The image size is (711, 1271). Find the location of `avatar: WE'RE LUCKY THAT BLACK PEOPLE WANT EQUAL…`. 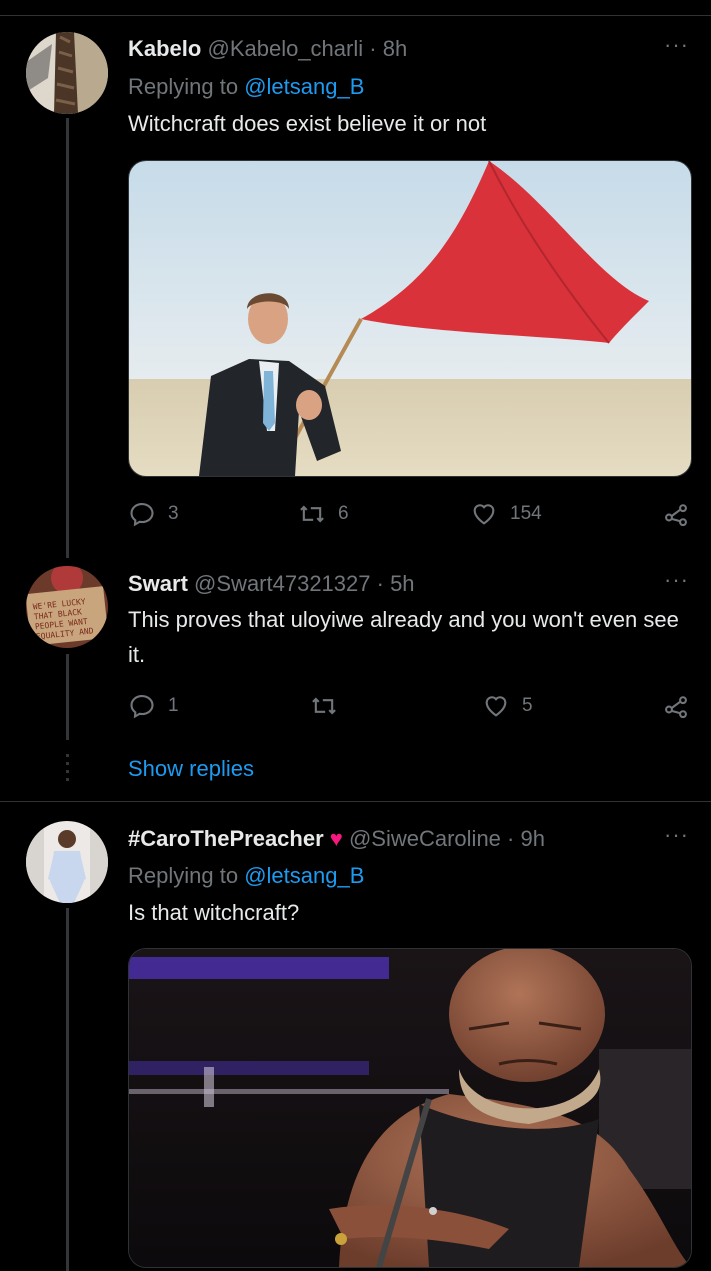

avatar: WE'RE LUCKY THAT BLACK PEOPLE WANT EQUAL… is located at coordinates (67, 607).